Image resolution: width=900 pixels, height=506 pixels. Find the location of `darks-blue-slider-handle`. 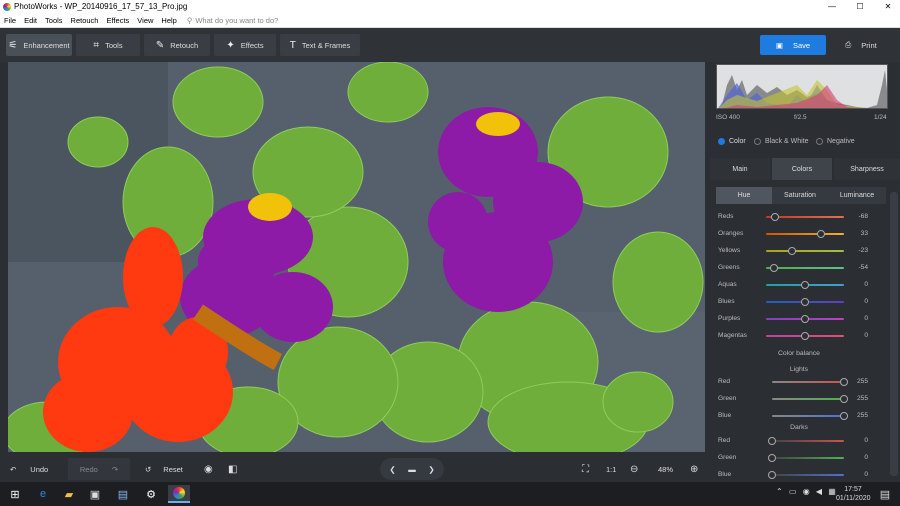

darks-blue-slider-handle is located at coordinates (772, 475).